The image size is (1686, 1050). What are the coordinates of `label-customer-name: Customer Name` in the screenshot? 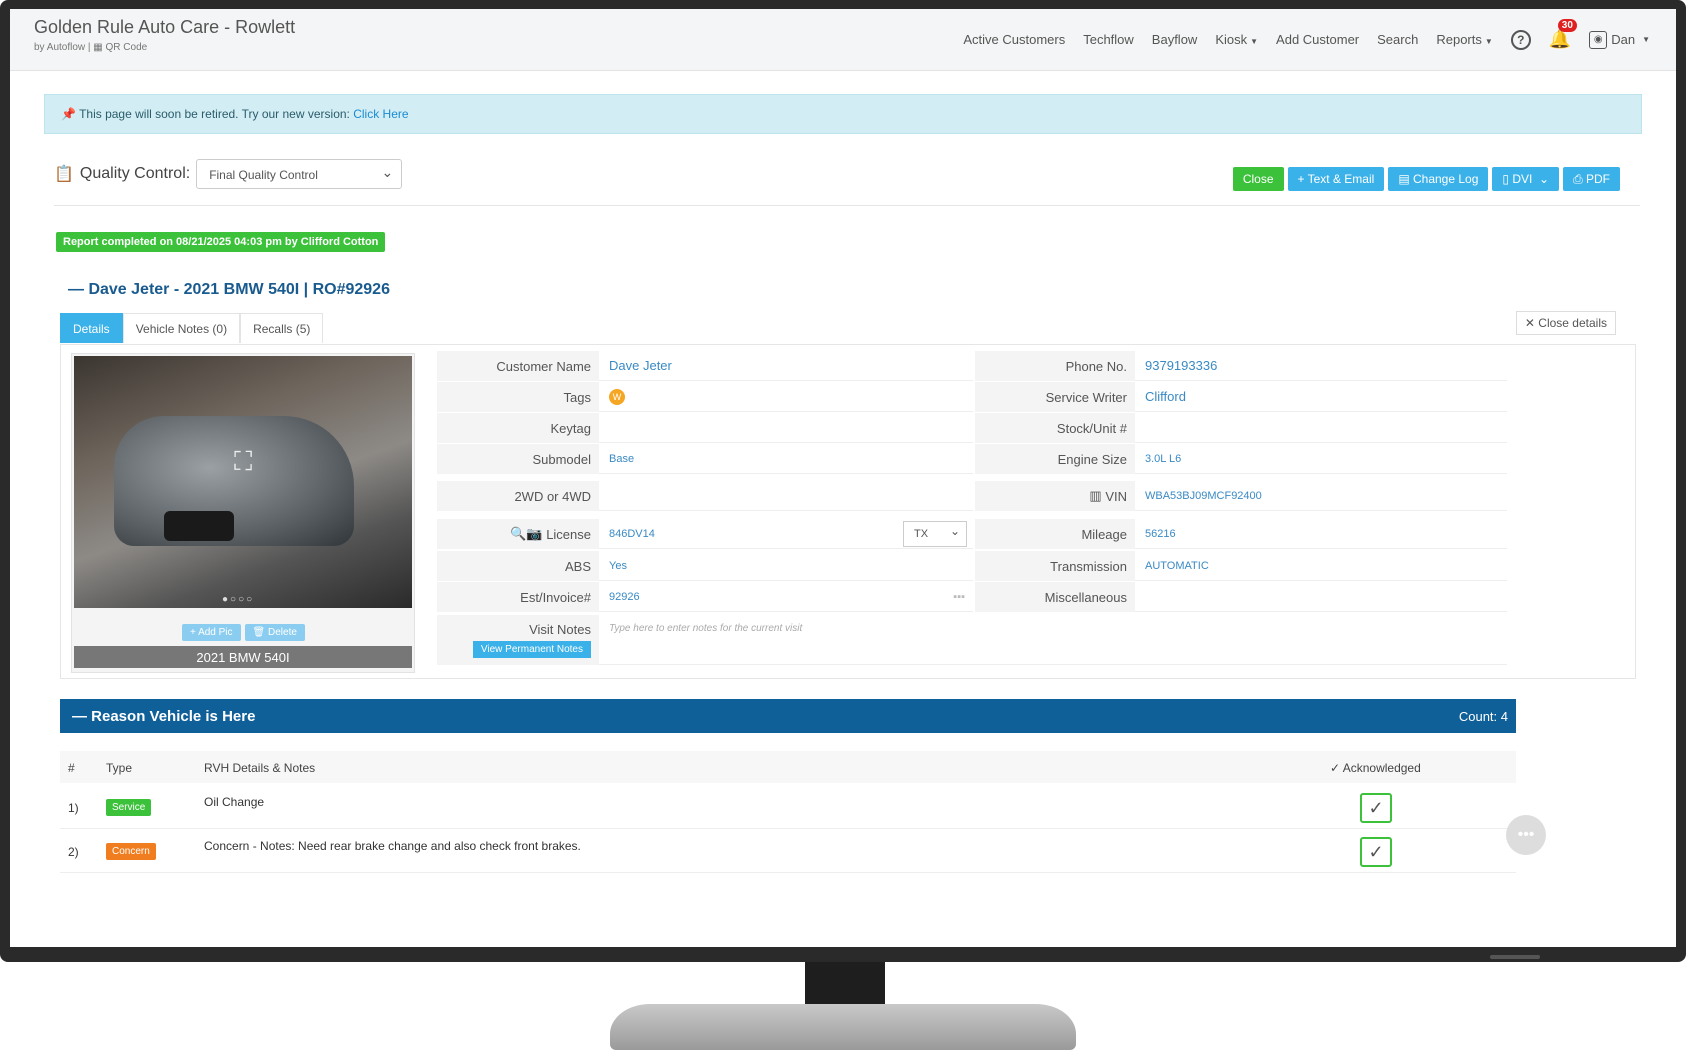 It's located at (518, 366).